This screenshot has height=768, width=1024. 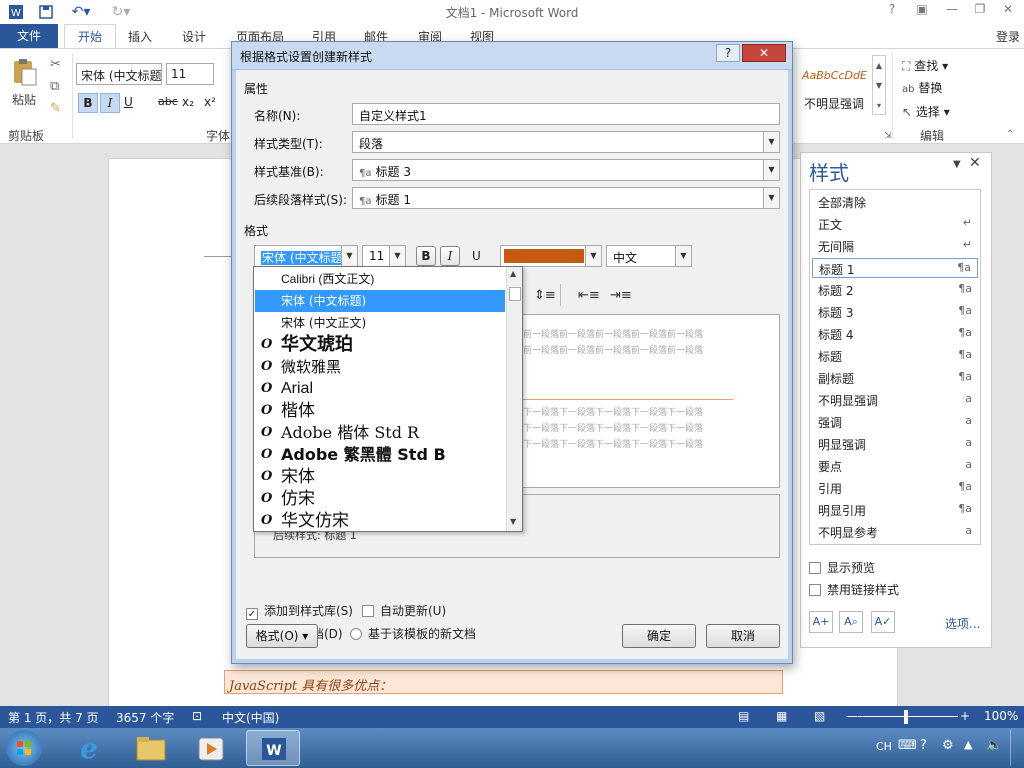 What do you see at coordinates (1001, 716) in the screenshot?
I see `zoom-level: 100%` at bounding box center [1001, 716].